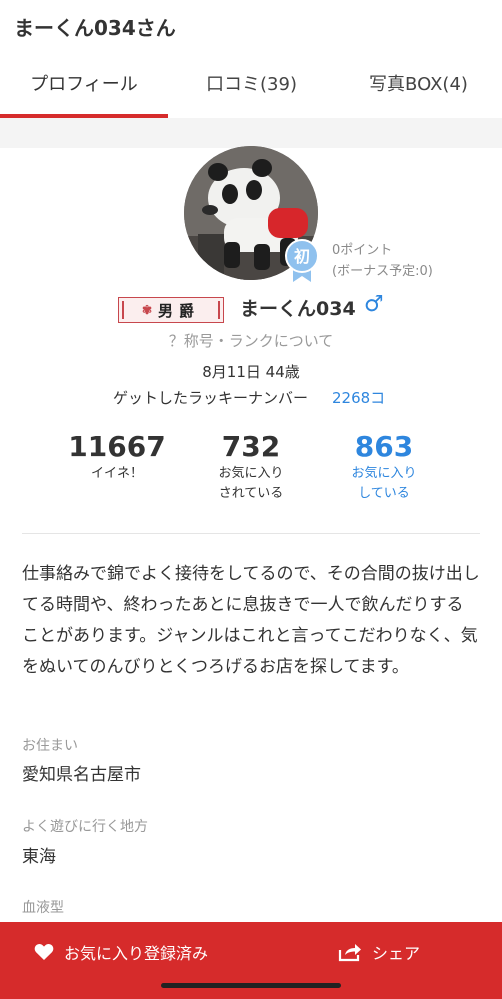  Describe the element at coordinates (44, 952) in the screenshot. I see `heart-icon` at that location.